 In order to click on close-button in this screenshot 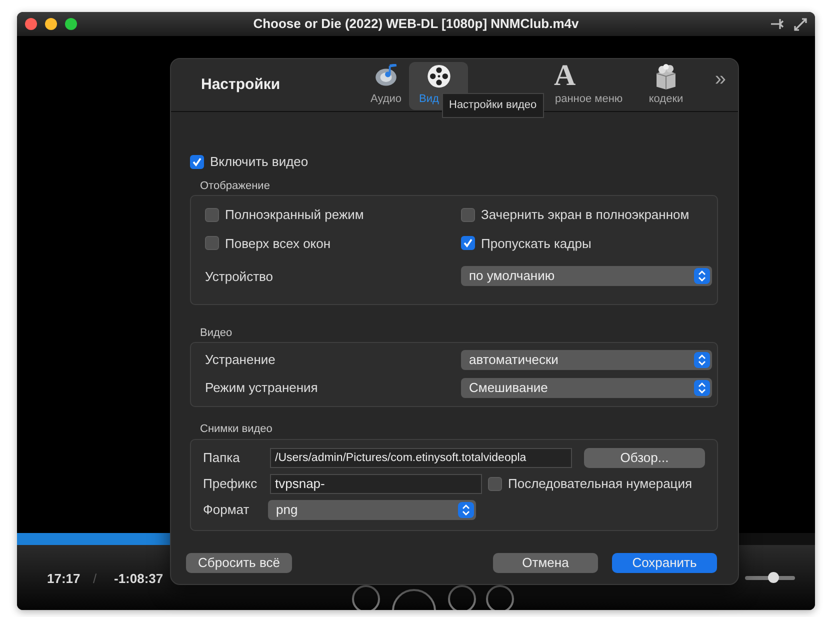, I will do `click(31, 24)`.